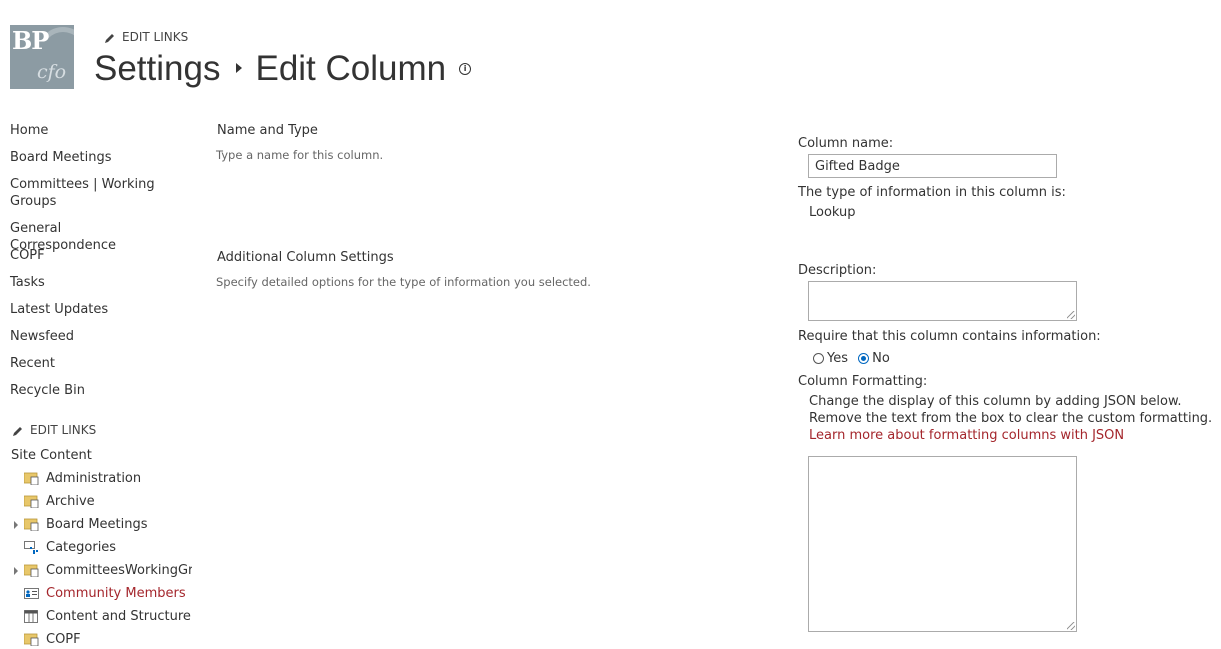  Describe the element at coordinates (94, 478) in the screenshot. I see `tree-item-label: Administration` at that location.